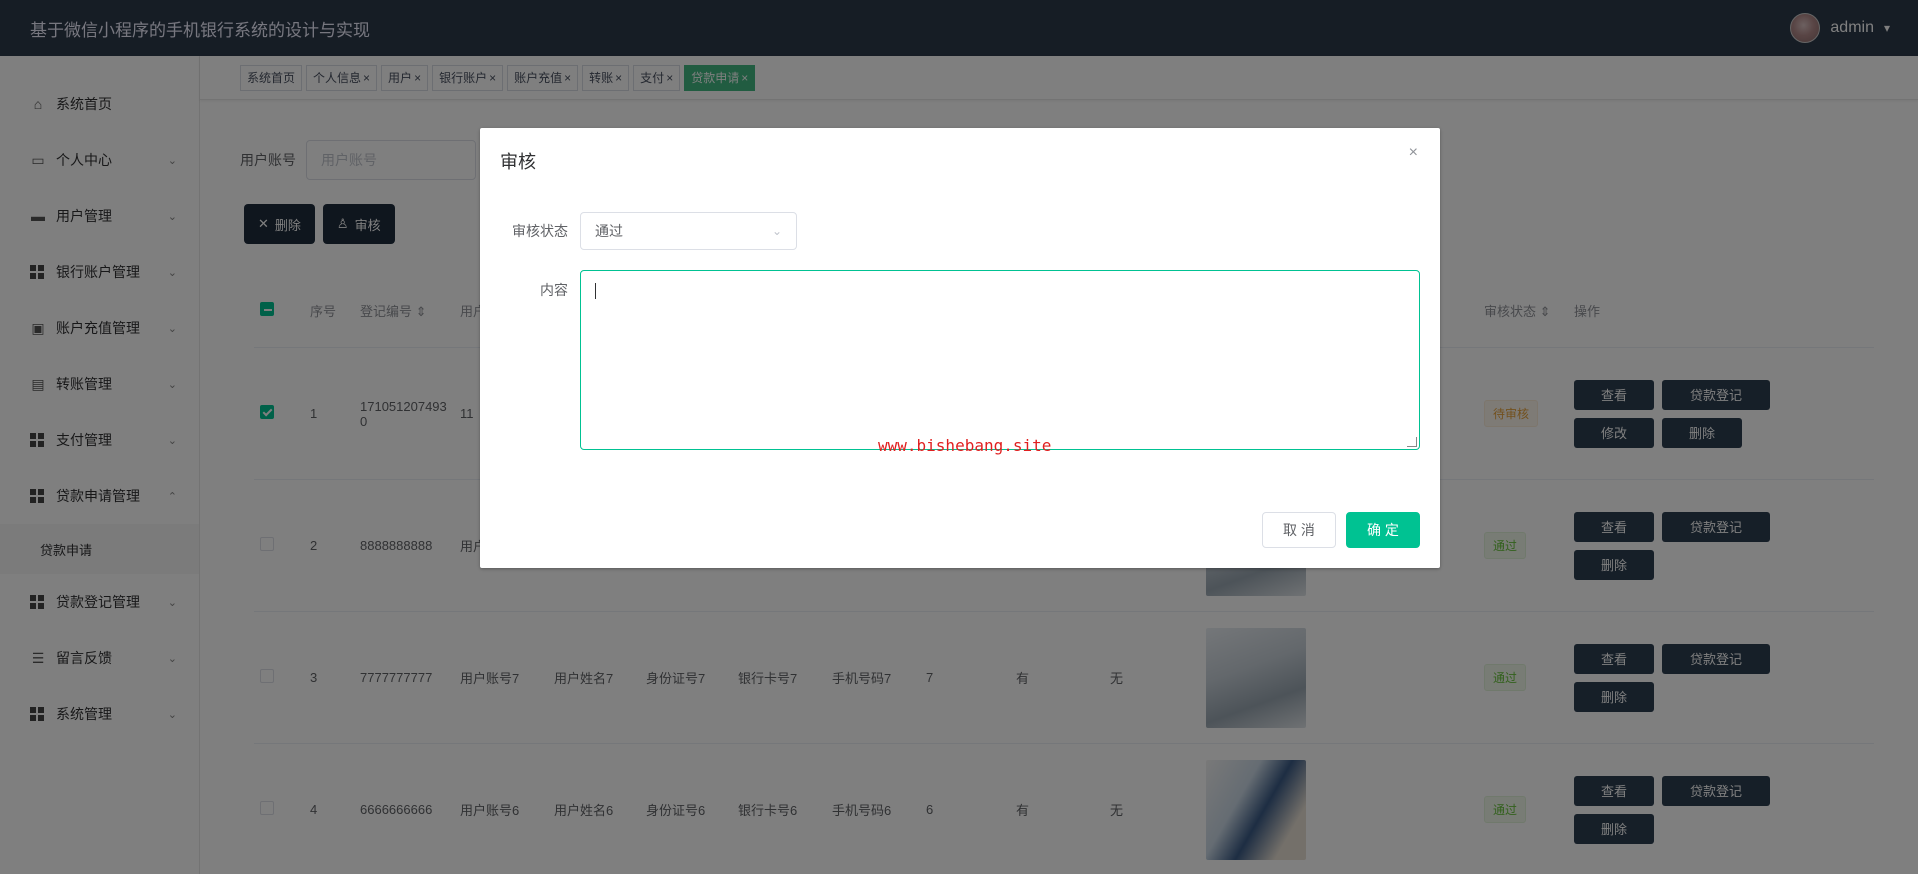  Describe the element at coordinates (1000, 360) in the screenshot. I see `content-textarea` at that location.